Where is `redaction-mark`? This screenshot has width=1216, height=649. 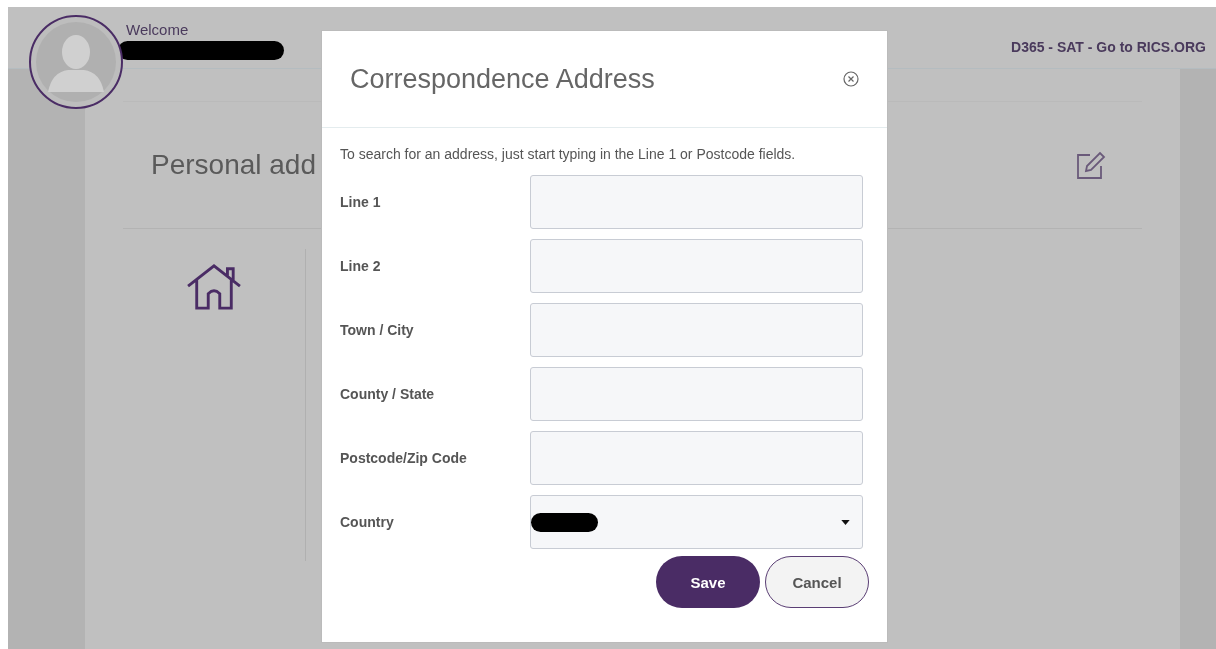
redaction-mark is located at coordinates (564, 522).